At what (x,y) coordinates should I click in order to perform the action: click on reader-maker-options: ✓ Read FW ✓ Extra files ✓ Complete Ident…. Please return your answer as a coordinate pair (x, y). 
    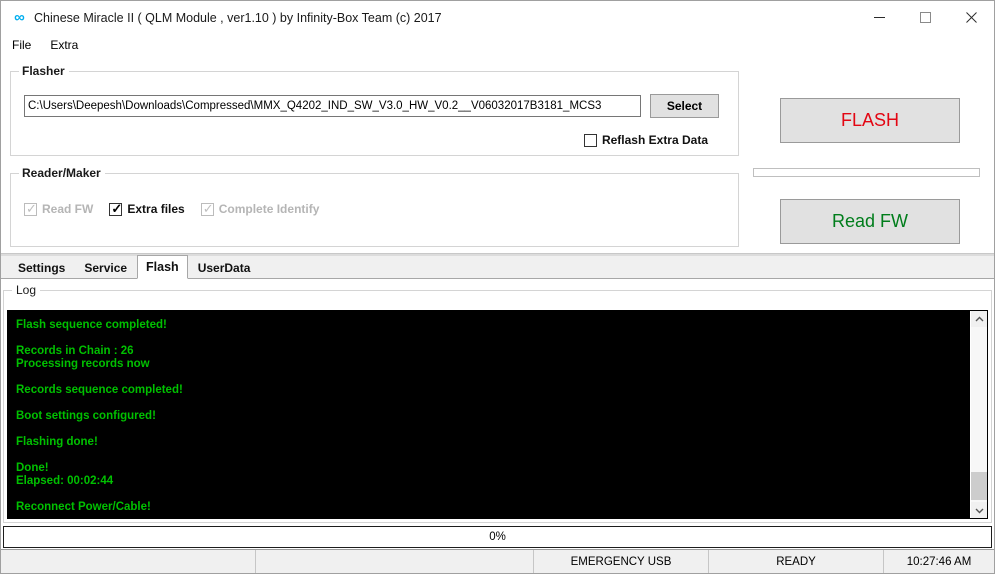
    Looking at the image, I should click on (179, 209).